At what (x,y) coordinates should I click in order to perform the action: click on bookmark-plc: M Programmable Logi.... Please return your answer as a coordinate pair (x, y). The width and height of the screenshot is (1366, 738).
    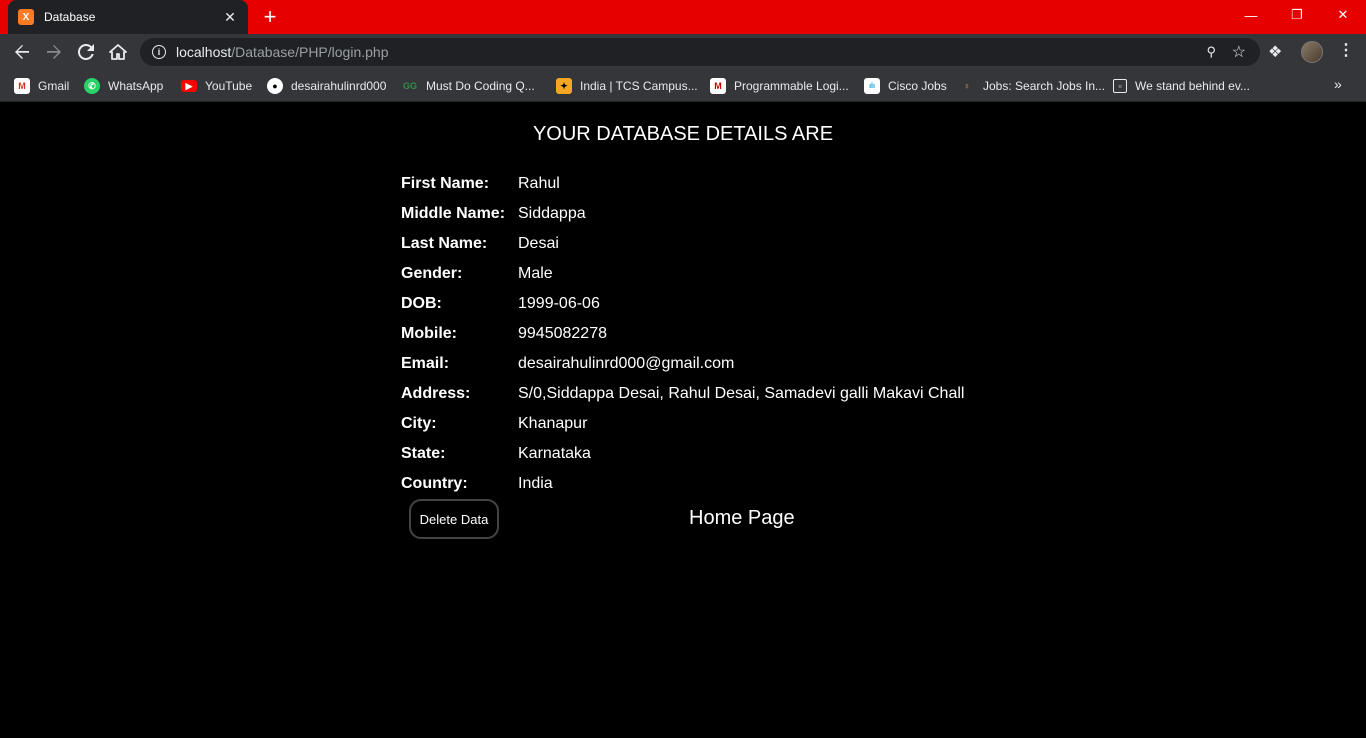
    Looking at the image, I should click on (779, 86).